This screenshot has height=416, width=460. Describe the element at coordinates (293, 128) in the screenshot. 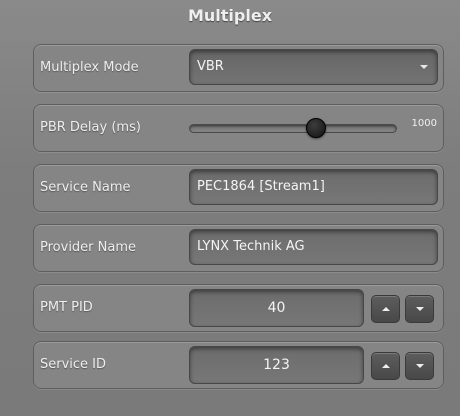

I see `pbr-delay-slider-track` at that location.